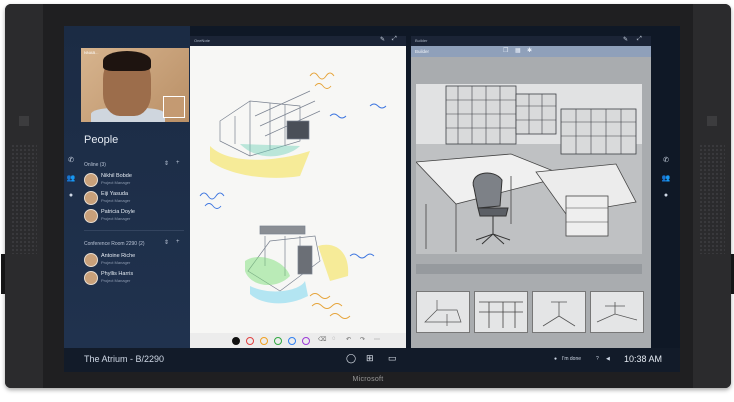 This screenshot has height=402, width=734. Describe the element at coordinates (134, 216) in the screenshot. I see `list-item-person: Patricia Doyle Project Manager` at that location.